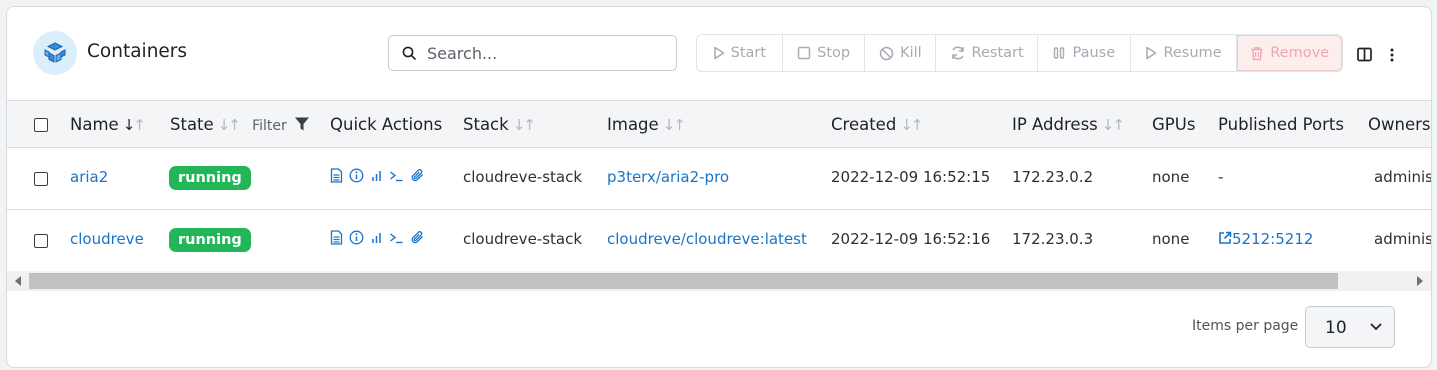  I want to click on square-icon, so click(804, 53).